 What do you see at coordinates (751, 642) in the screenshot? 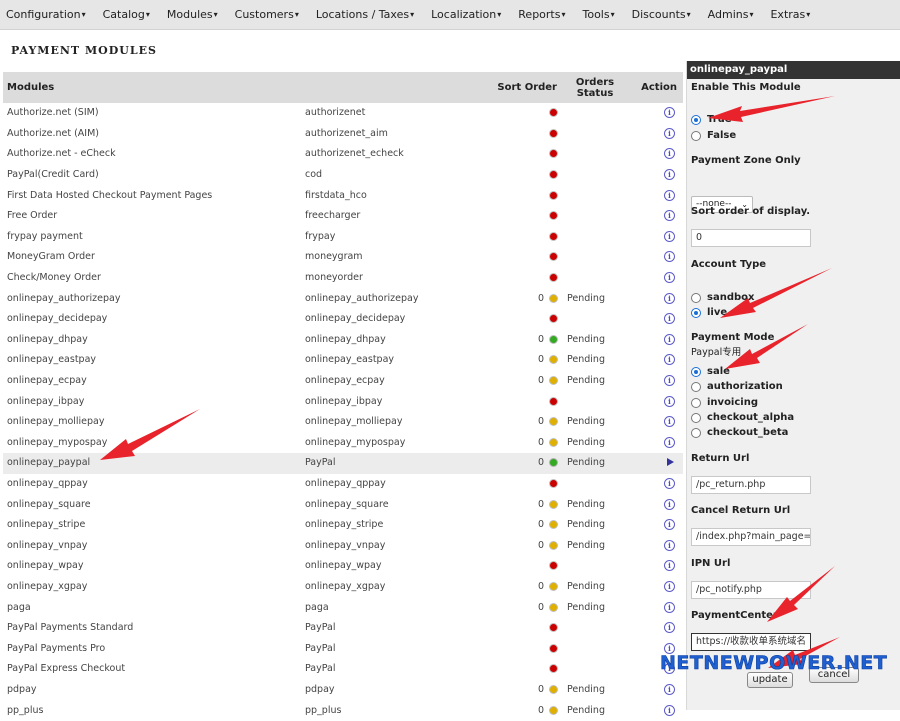
I see `payment-center-input: https://收款收单系统域名` at bounding box center [751, 642].